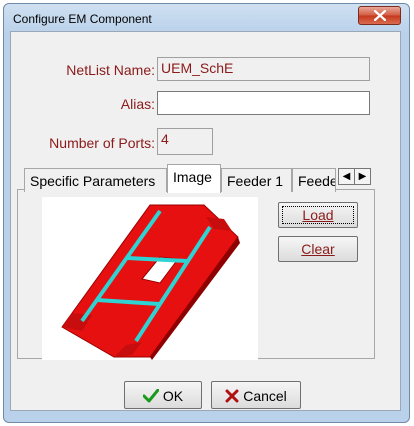 The image size is (414, 426). I want to click on title-bar: Configure EM Component, so click(206, 19).